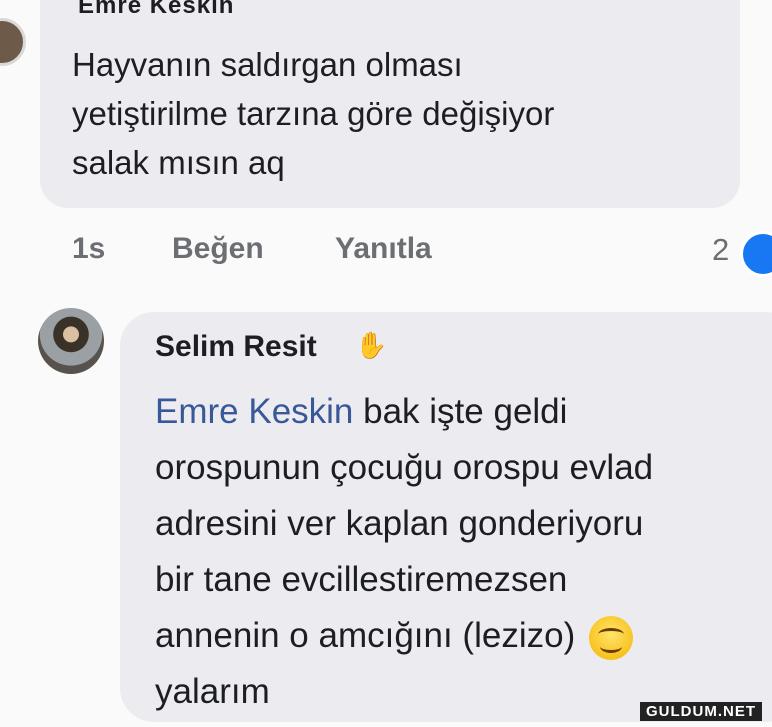 This screenshot has width=772, height=727. I want to click on comment-text-end: yalarım, so click(212, 691).